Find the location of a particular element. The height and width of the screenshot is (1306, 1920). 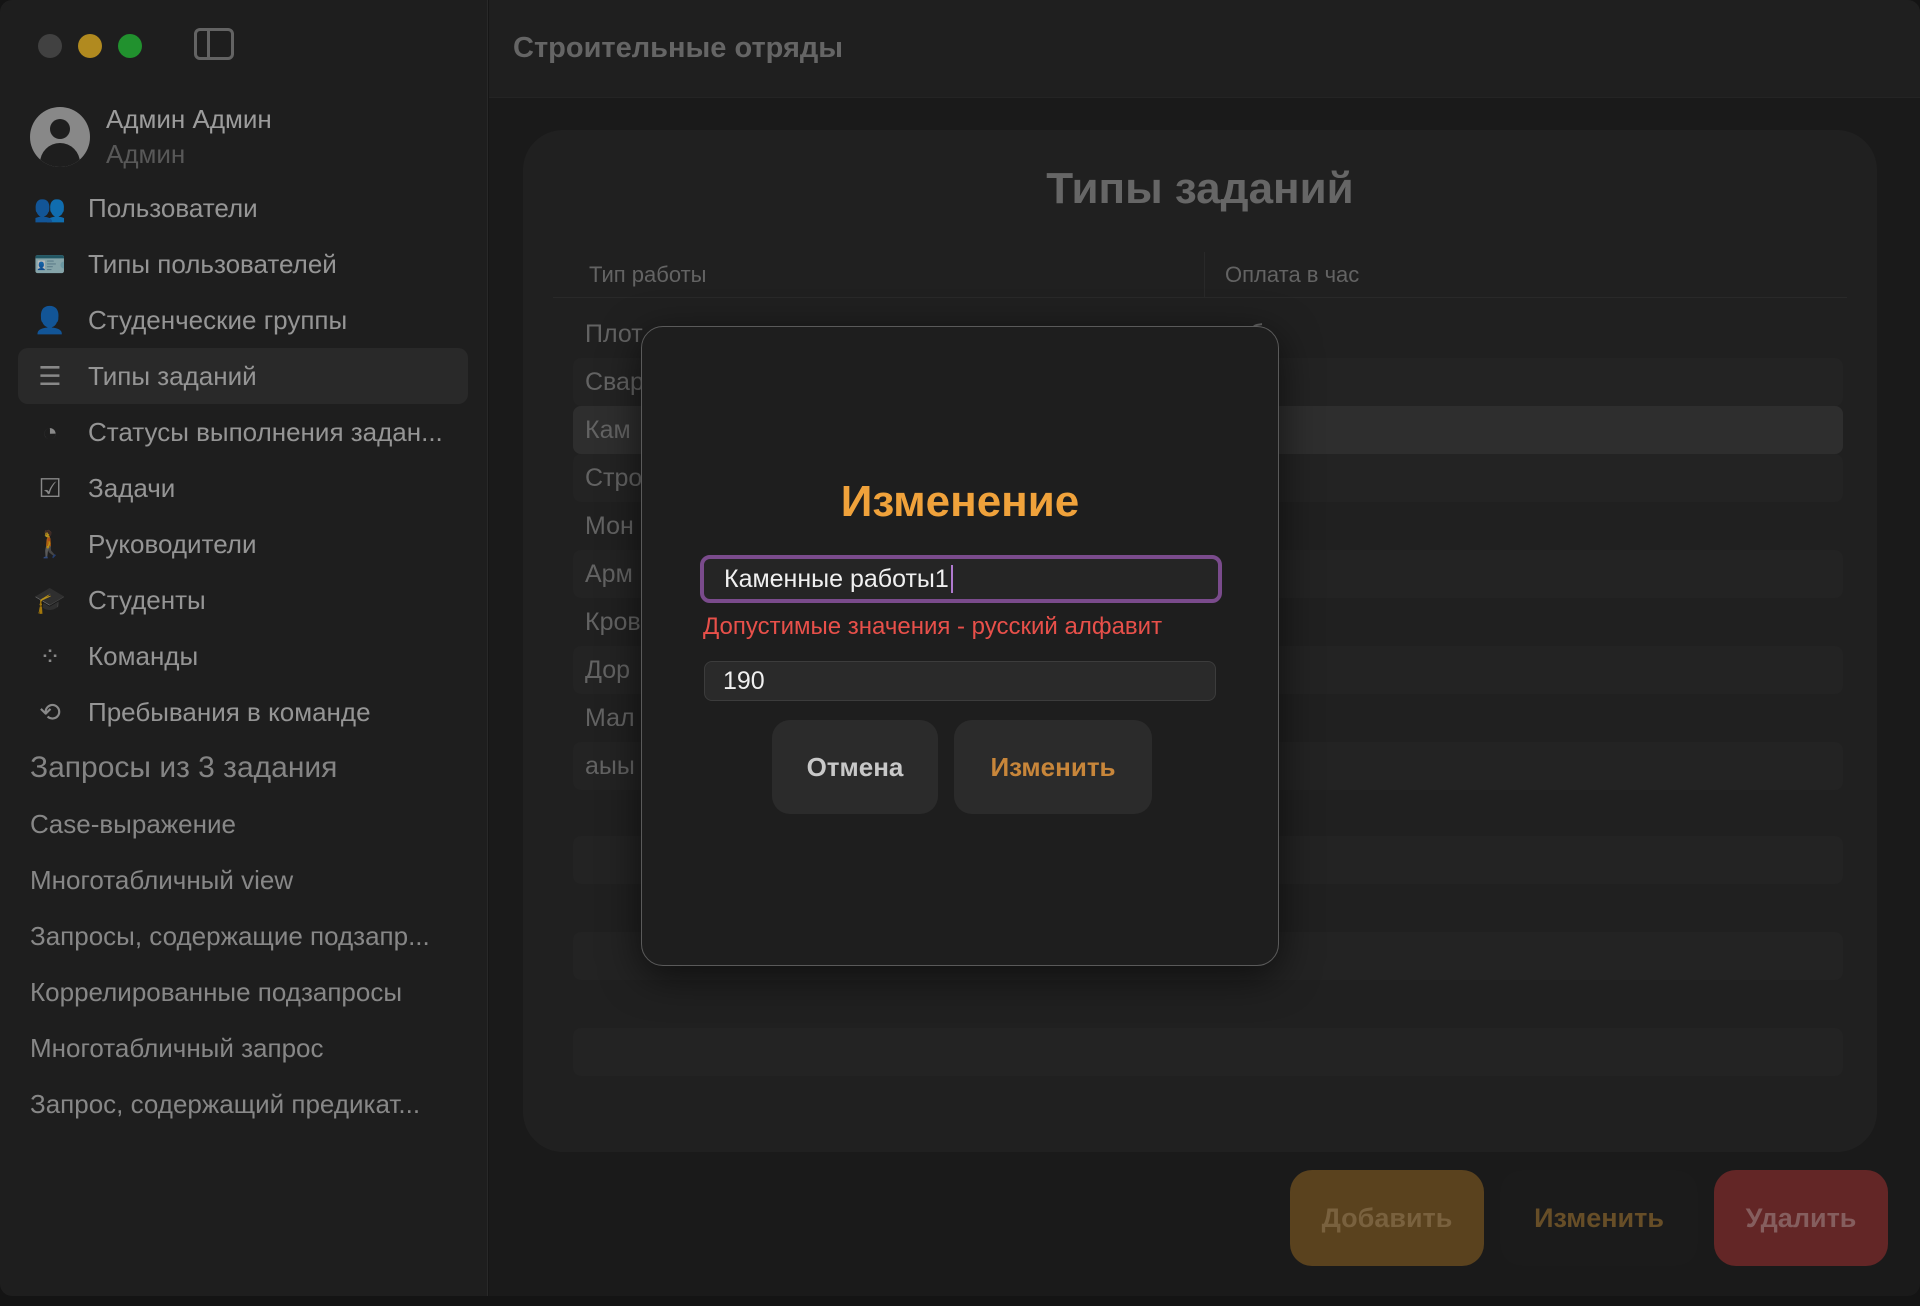

name-field: Каменные работы1 is located at coordinates (961, 579).